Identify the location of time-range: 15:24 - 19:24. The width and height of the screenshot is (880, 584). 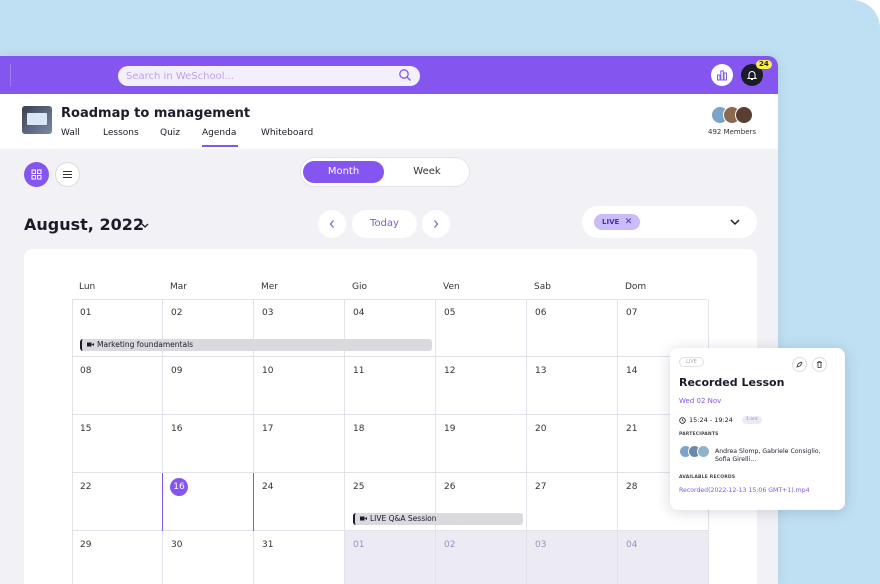
(711, 420).